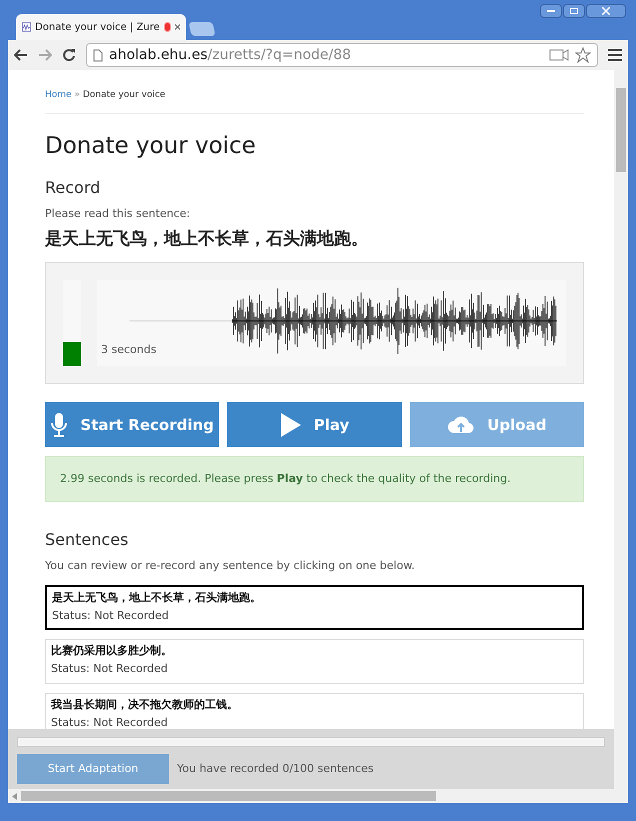  Describe the element at coordinates (291, 425) in the screenshot. I see `play-icon` at that location.